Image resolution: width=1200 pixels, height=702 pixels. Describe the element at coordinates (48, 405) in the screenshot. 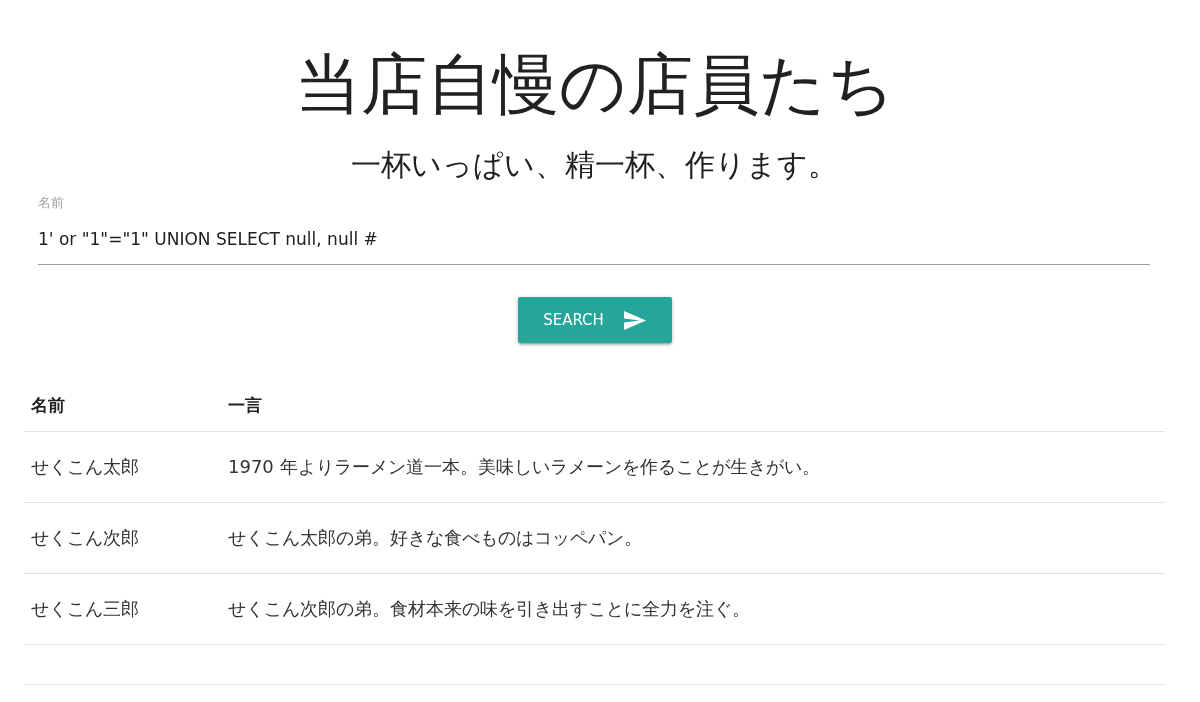

I see `column-header: 名前` at that location.